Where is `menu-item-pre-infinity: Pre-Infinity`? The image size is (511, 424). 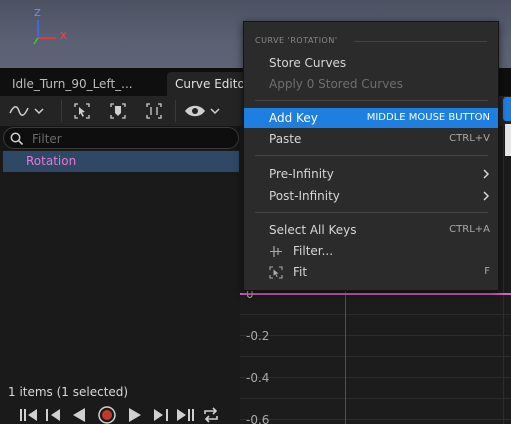 menu-item-pre-infinity: Pre-Infinity is located at coordinates (371, 174).